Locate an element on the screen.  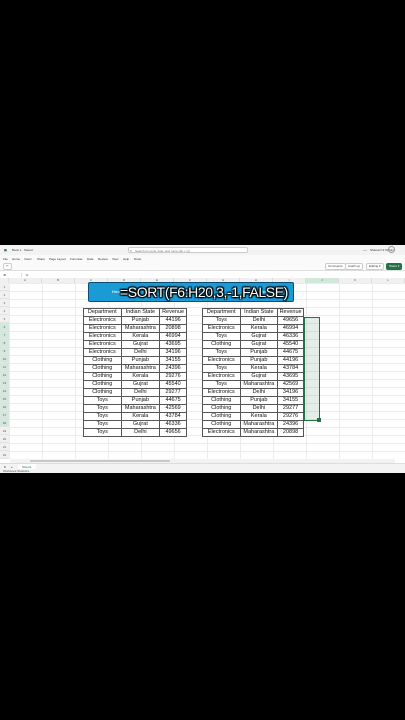
undo-icon: ↶ is located at coordinates (7, 266).